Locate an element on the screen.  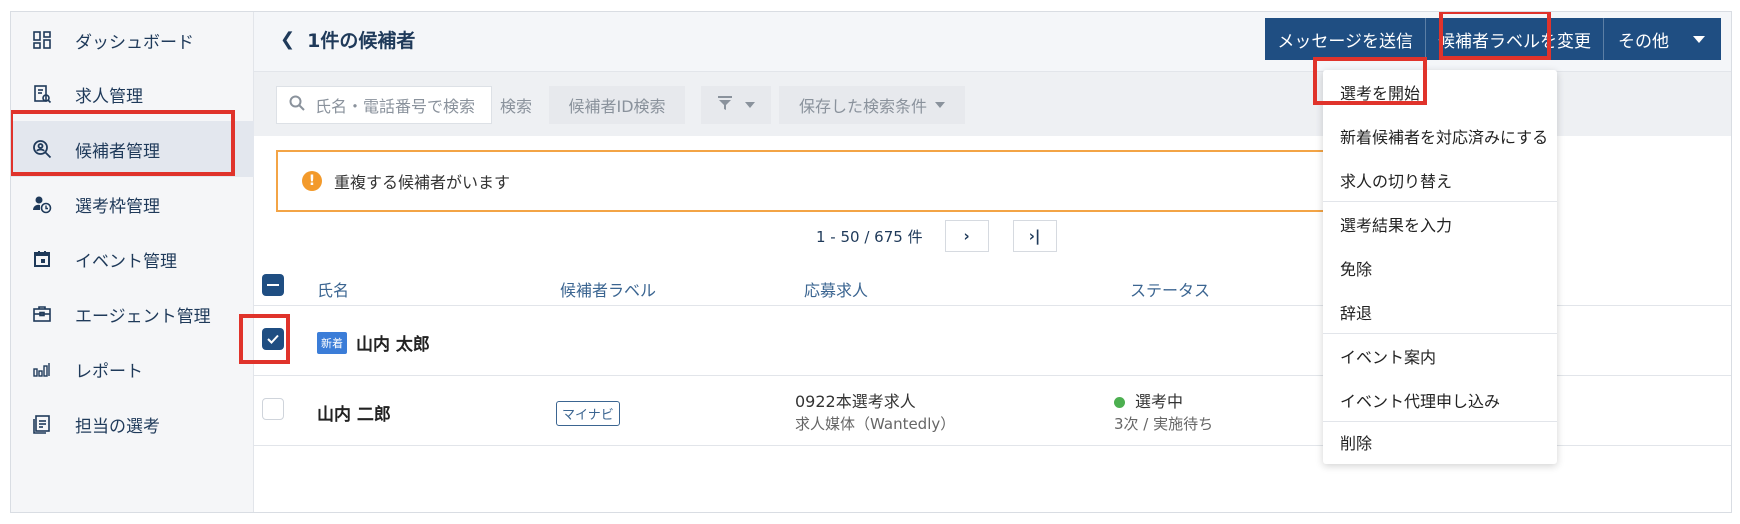
sidebar-item-schedule-slots: 選考枠管理 is located at coordinates (132, 204).